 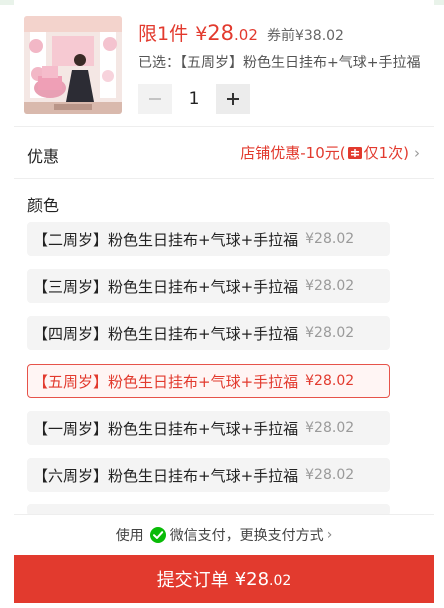 What do you see at coordinates (201, 34) in the screenshot?
I see `price-currency: ¥` at bounding box center [201, 34].